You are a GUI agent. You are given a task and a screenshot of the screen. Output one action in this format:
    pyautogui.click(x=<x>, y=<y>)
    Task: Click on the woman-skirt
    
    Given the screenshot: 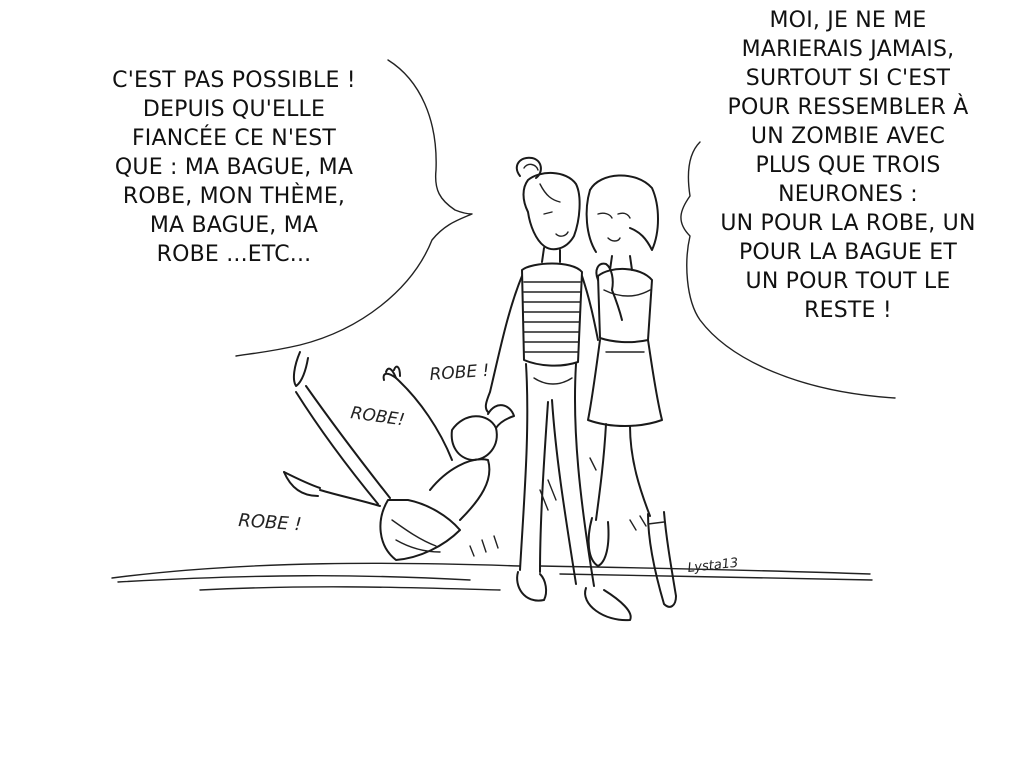 What is the action you would take?
    pyautogui.click(x=631, y=391)
    